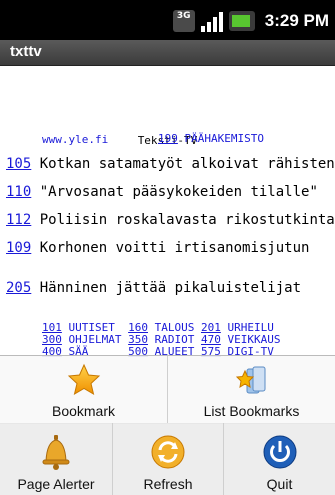 This screenshot has width=335, height=495. What do you see at coordinates (56, 452) in the screenshot?
I see `bell-icon` at bounding box center [56, 452].